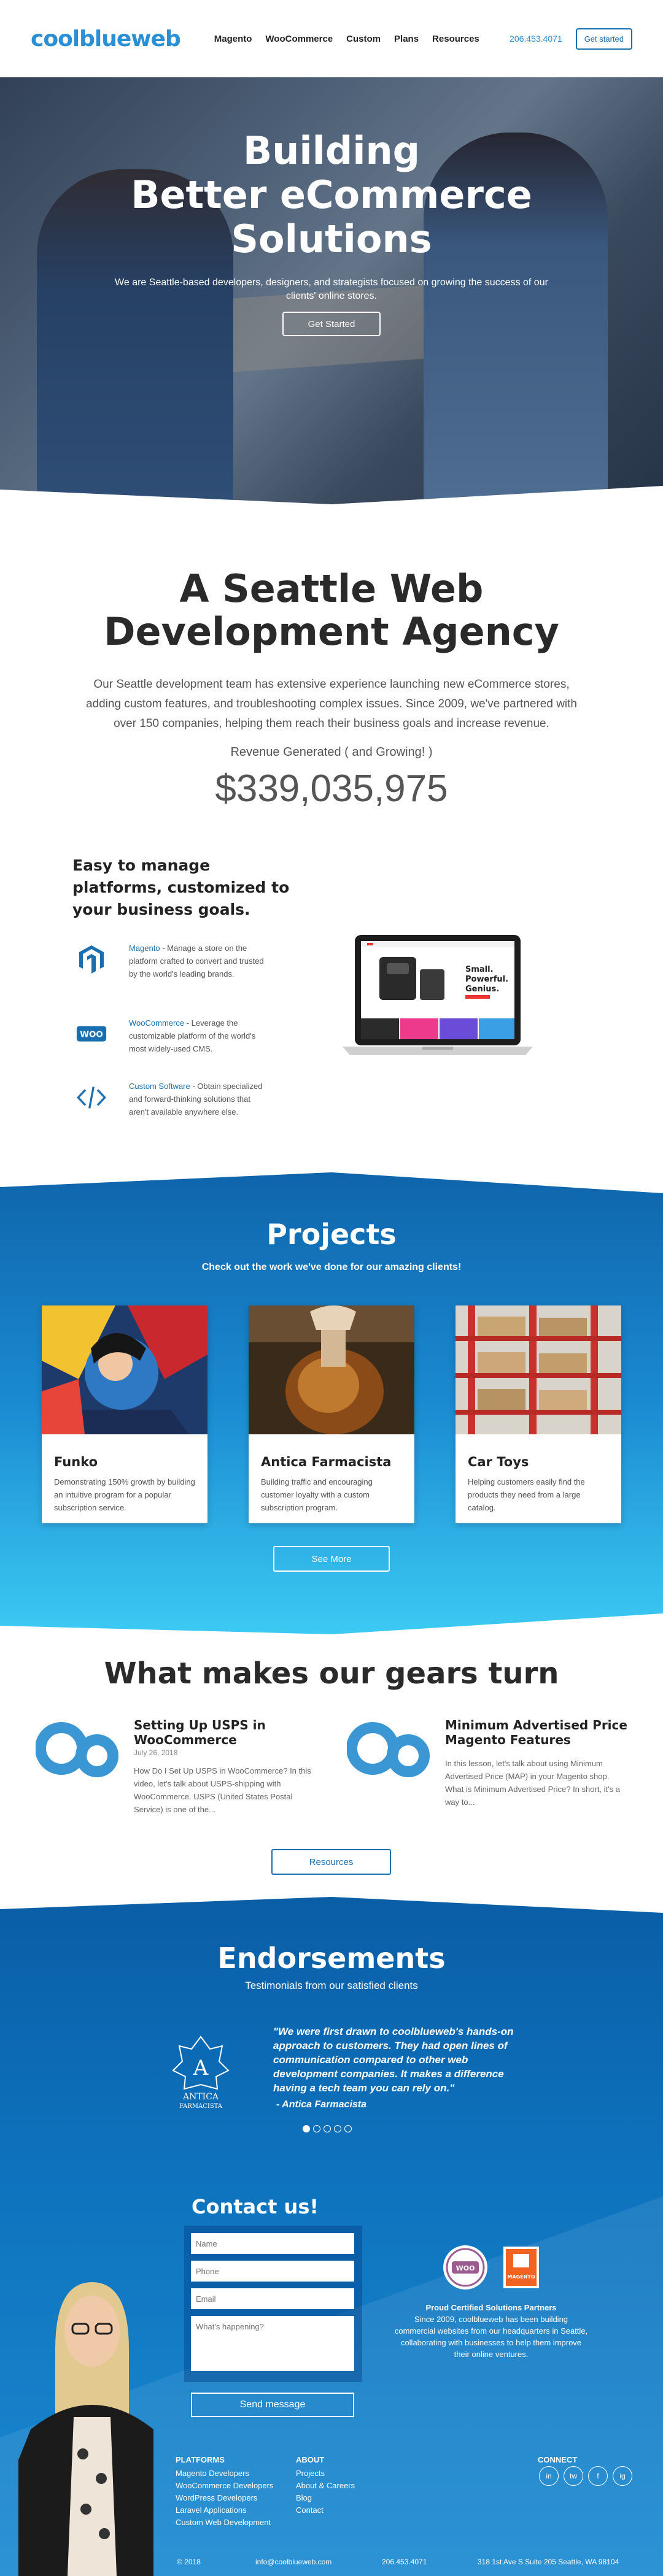 Image resolution: width=663 pixels, height=2576 pixels. What do you see at coordinates (200, 2097) in the screenshot?
I see `svg-text: ANTICA` at bounding box center [200, 2097].